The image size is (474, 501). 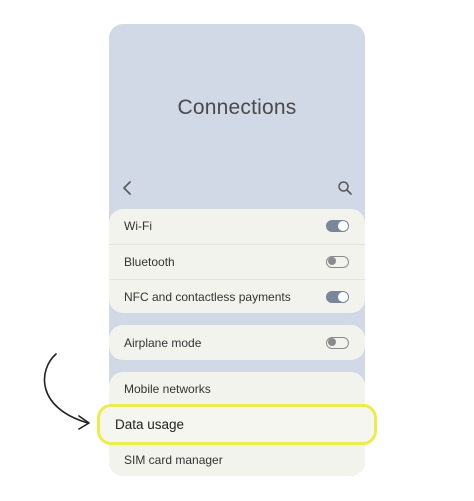 What do you see at coordinates (337, 261) in the screenshot?
I see `bluetooth-toggle` at bounding box center [337, 261].